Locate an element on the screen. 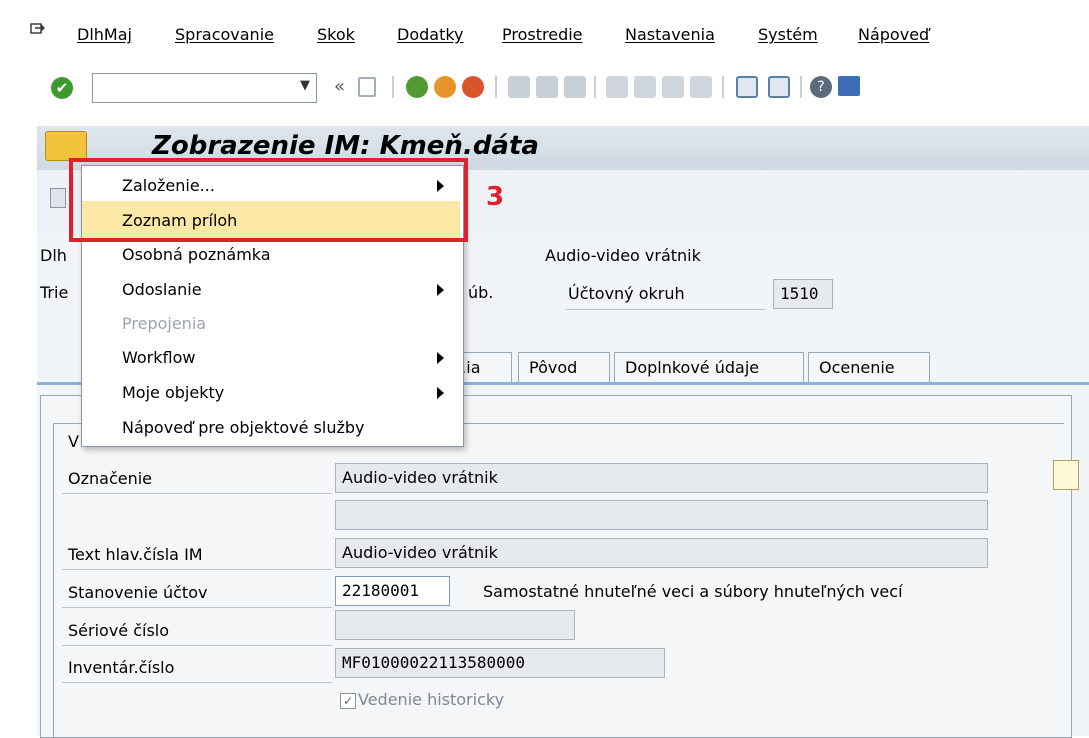 This screenshot has width=1089, height=738. stanovenie-field: 22180001 is located at coordinates (392, 591).